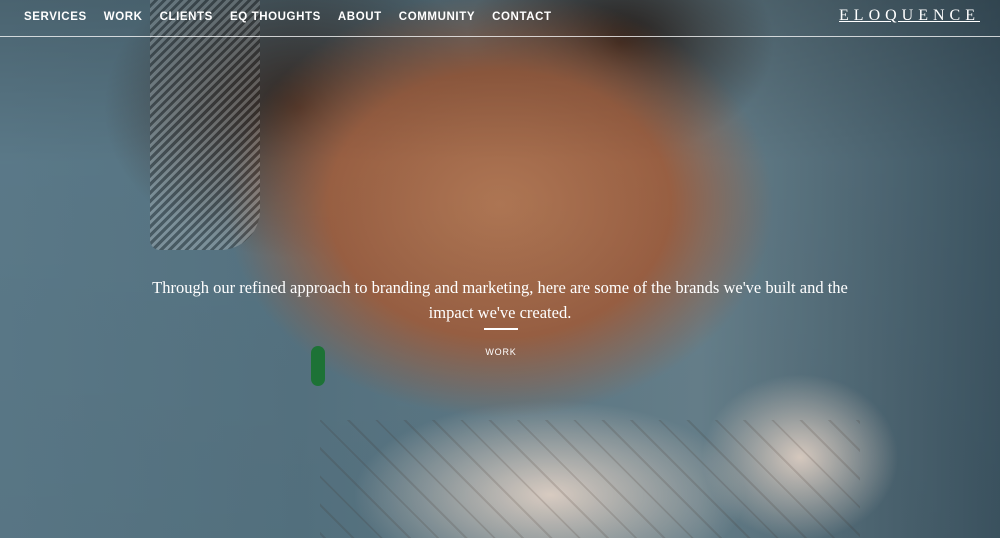 This screenshot has width=1000, height=538. What do you see at coordinates (123, 17) in the screenshot?
I see `nav-item-work: WORK` at bounding box center [123, 17].